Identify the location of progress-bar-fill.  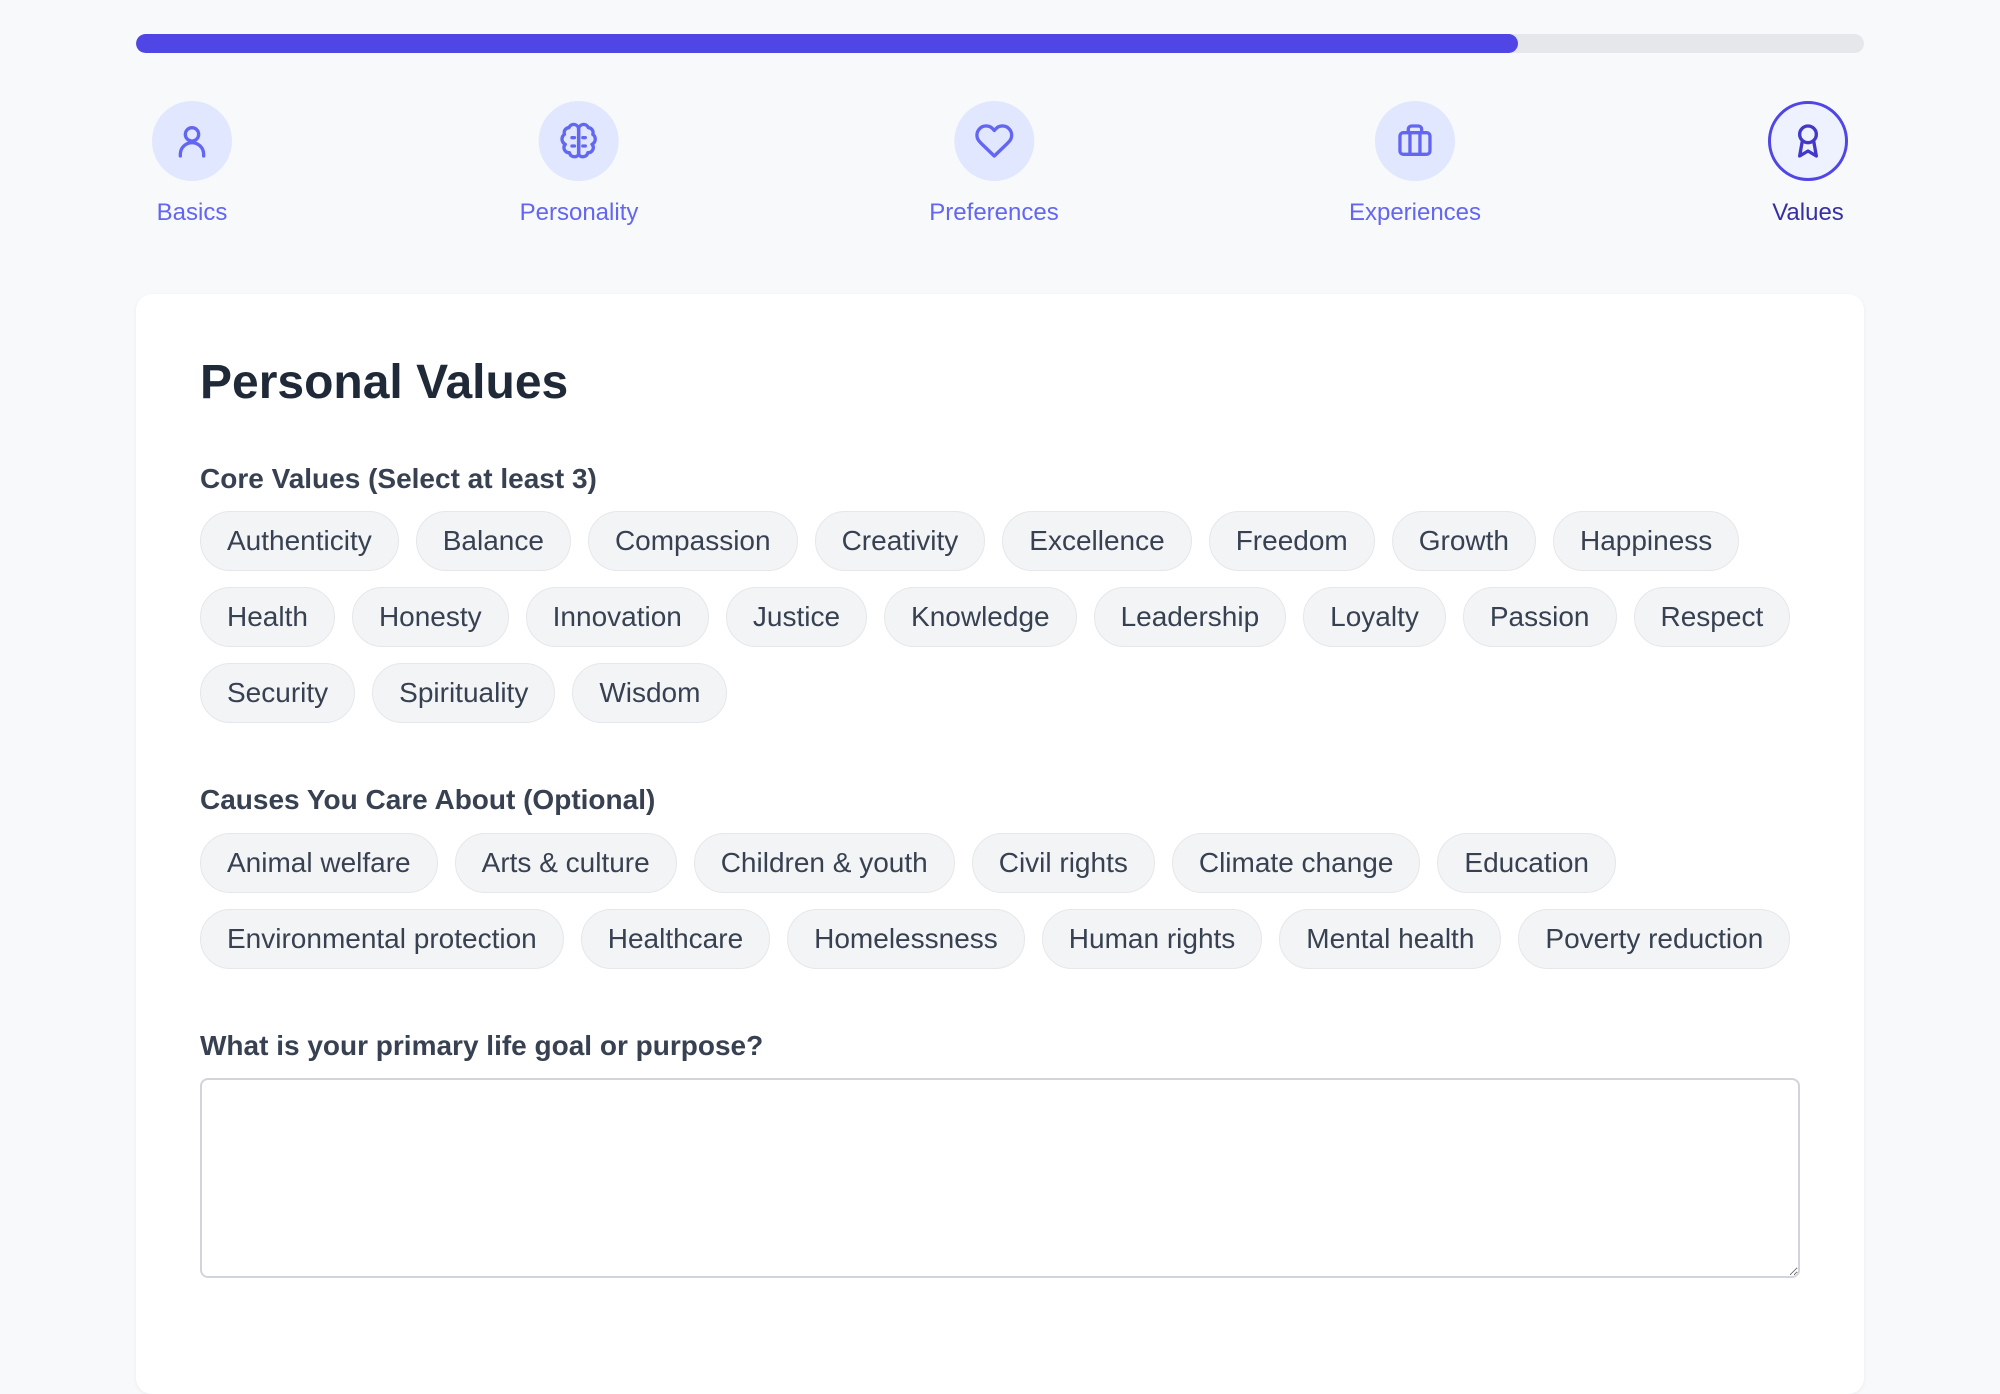
(827, 43).